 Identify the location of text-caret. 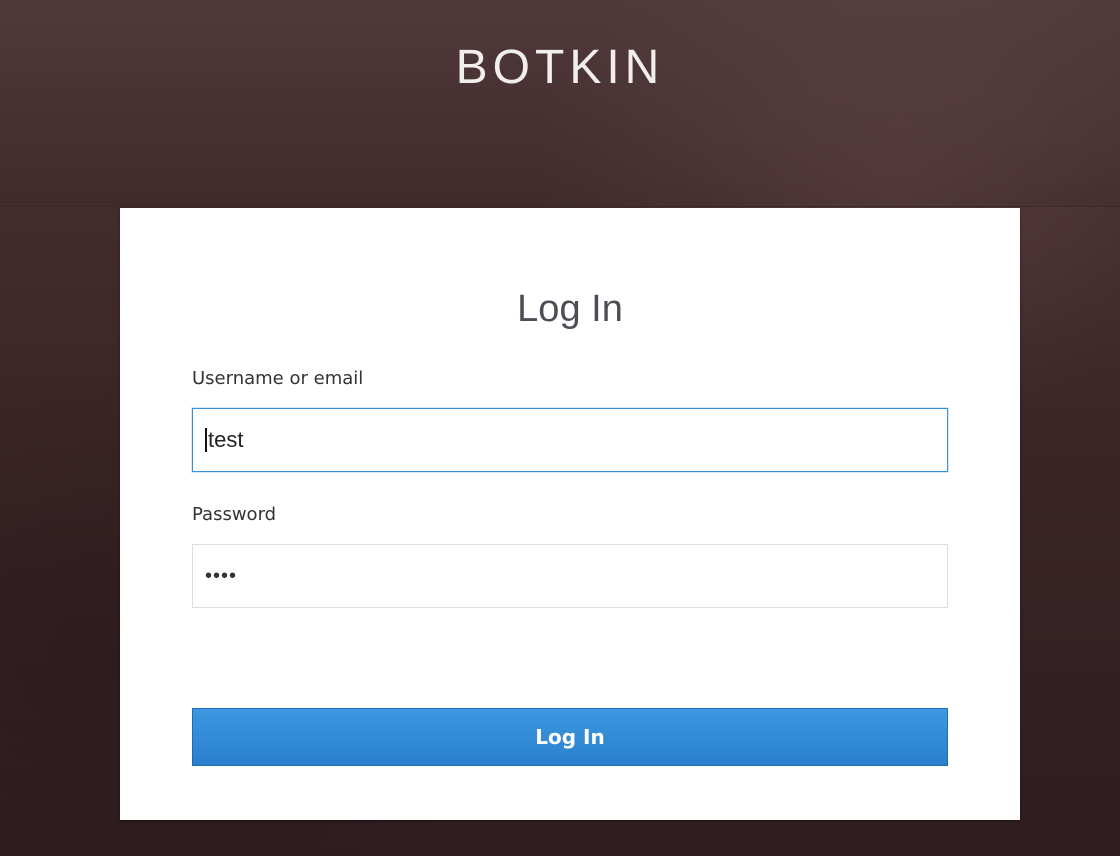
(206, 440).